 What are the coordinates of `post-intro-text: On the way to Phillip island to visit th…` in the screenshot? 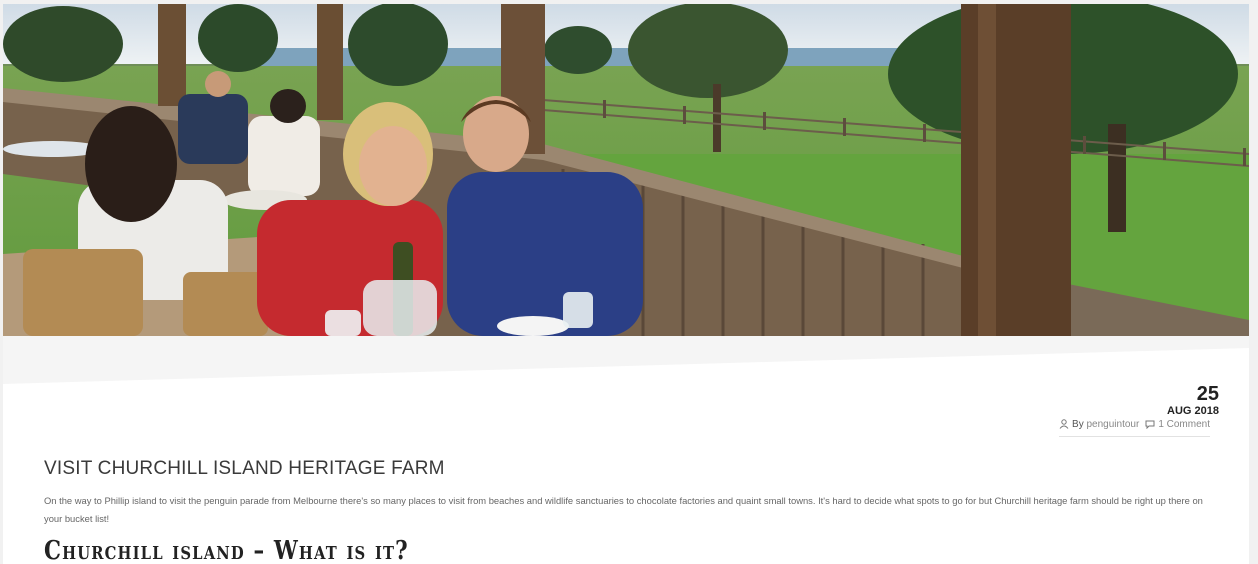 It's located at (623, 509).